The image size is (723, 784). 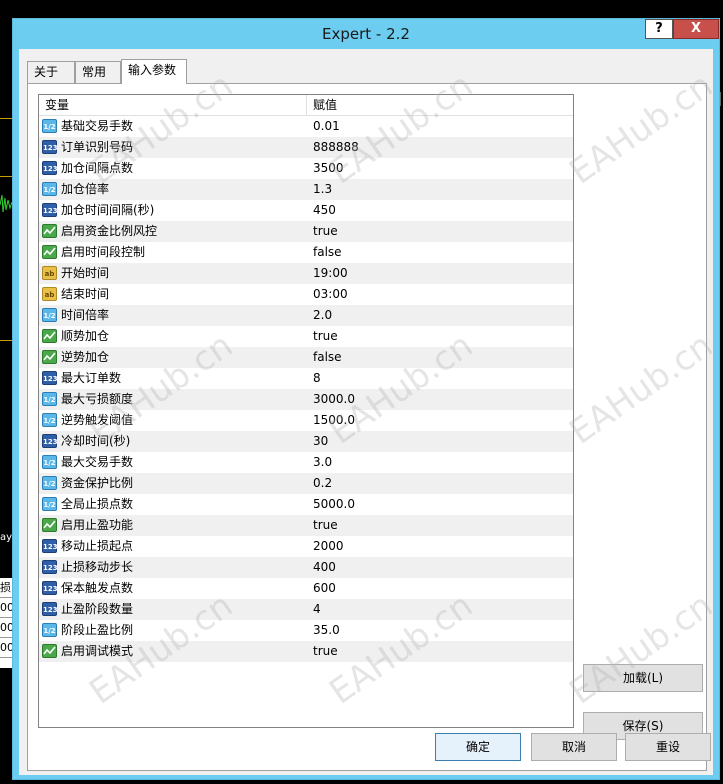 I want to click on column-header-value: 赋值, so click(x=440, y=105).